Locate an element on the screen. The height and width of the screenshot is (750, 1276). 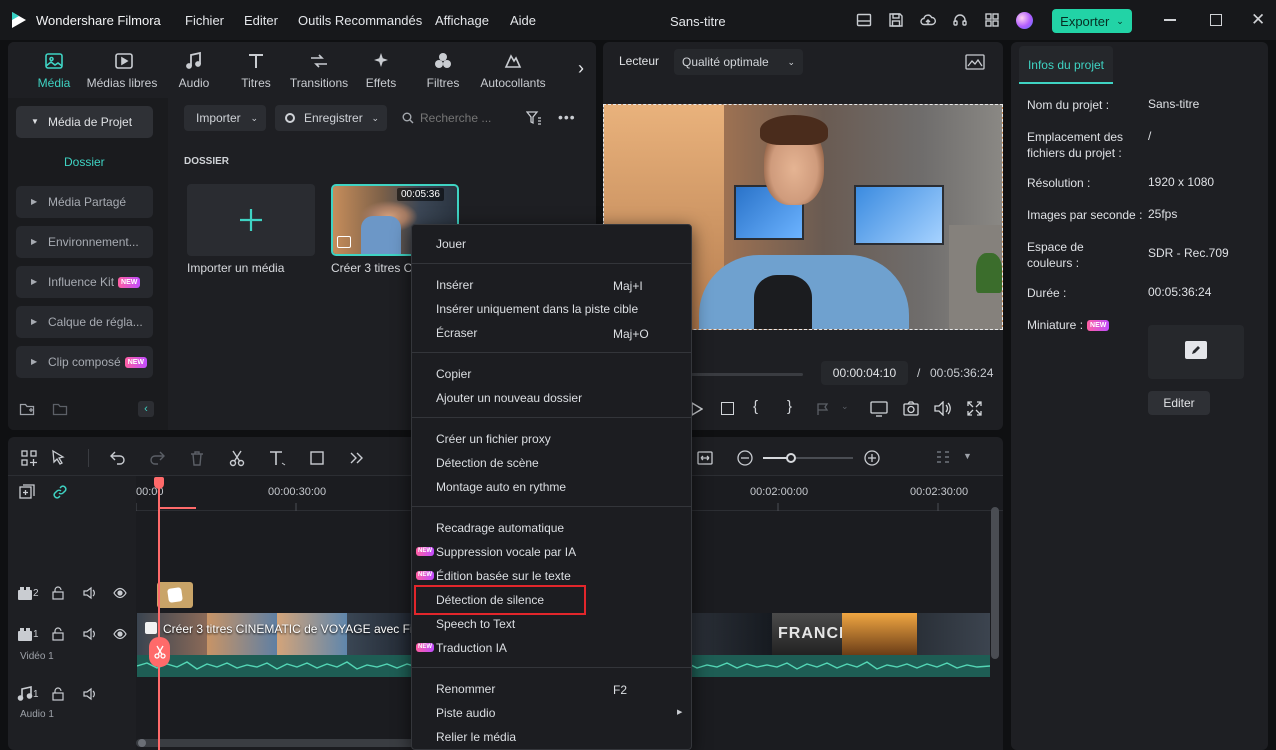
toolbar-next-arrow: › is located at coordinates (581, 68).